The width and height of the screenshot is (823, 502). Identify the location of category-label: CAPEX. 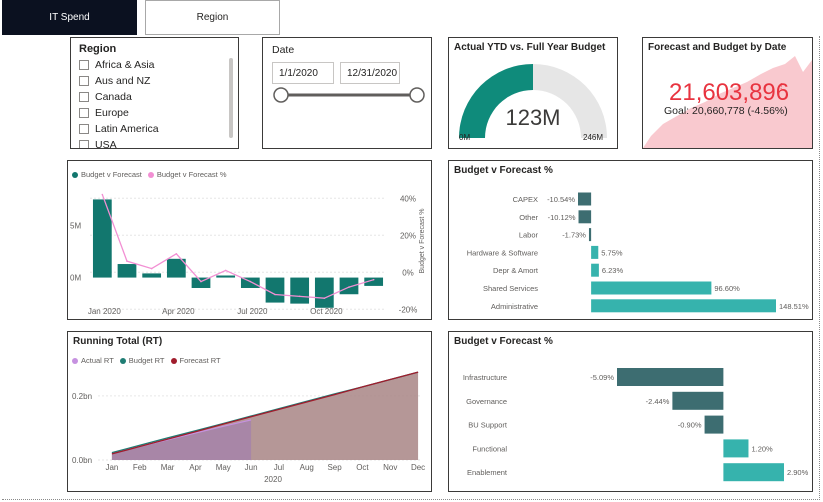
(525, 199).